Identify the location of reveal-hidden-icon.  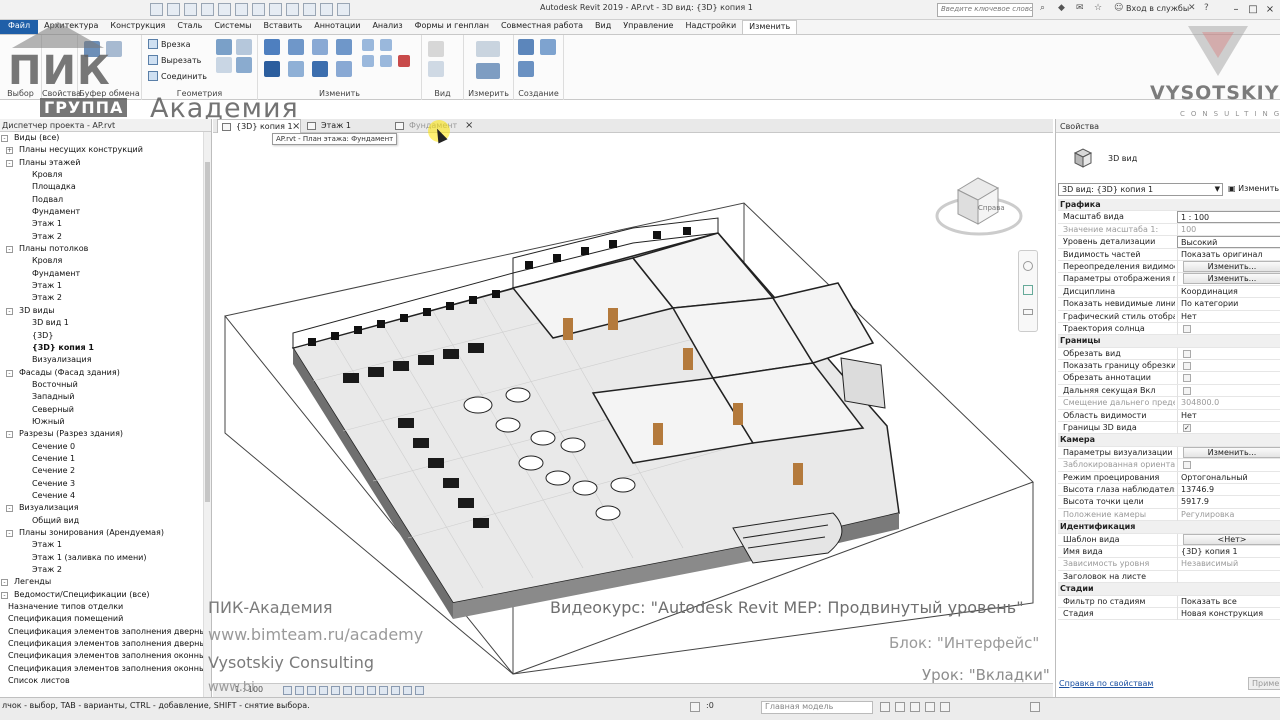
(395, 690).